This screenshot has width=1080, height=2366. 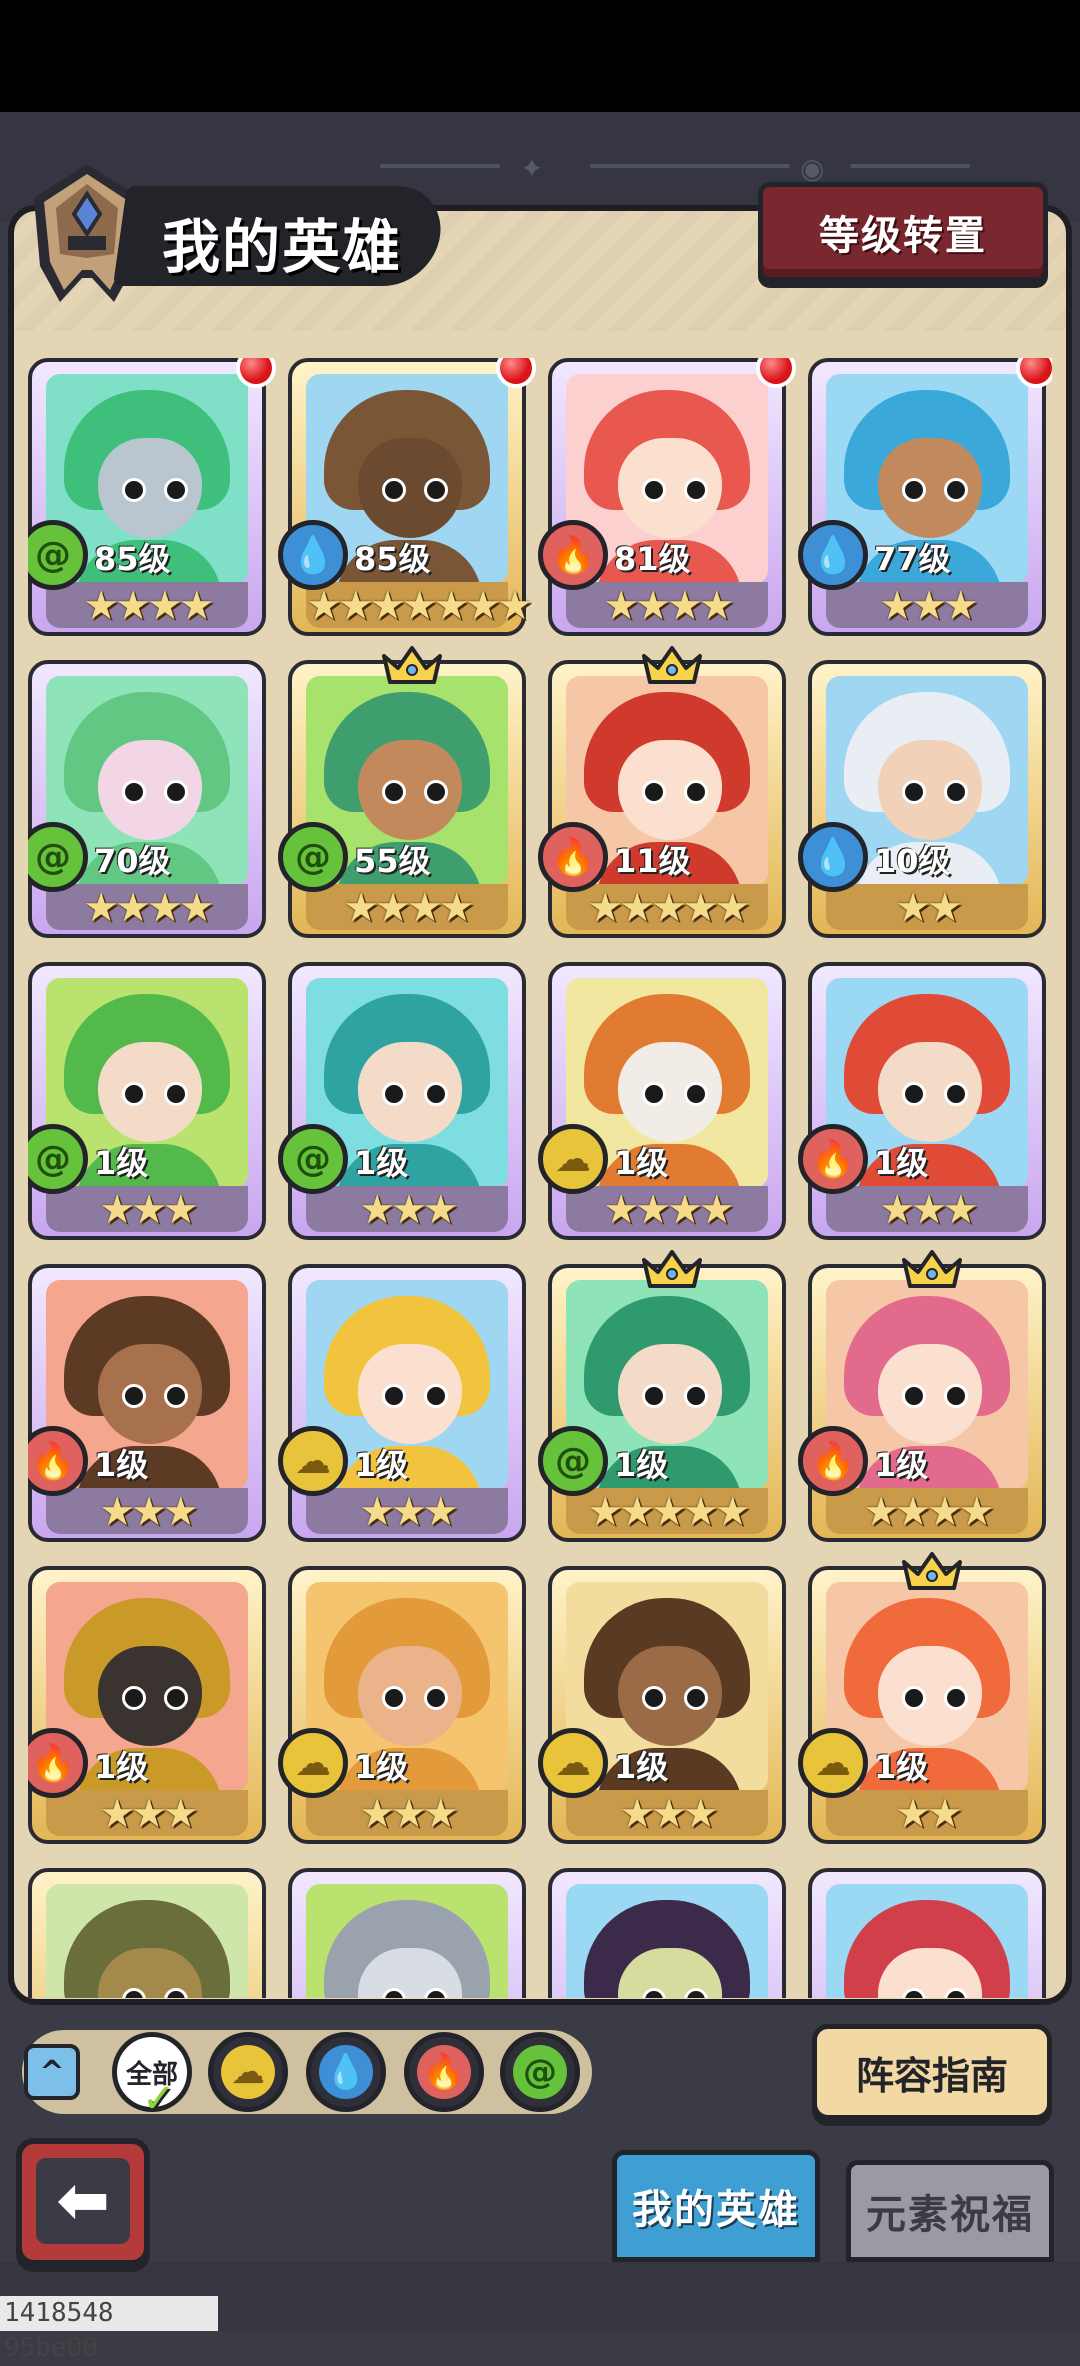 What do you see at coordinates (407, 497) in the screenshot?
I see `hero-card: ★★★★★★★ 💧 85级` at bounding box center [407, 497].